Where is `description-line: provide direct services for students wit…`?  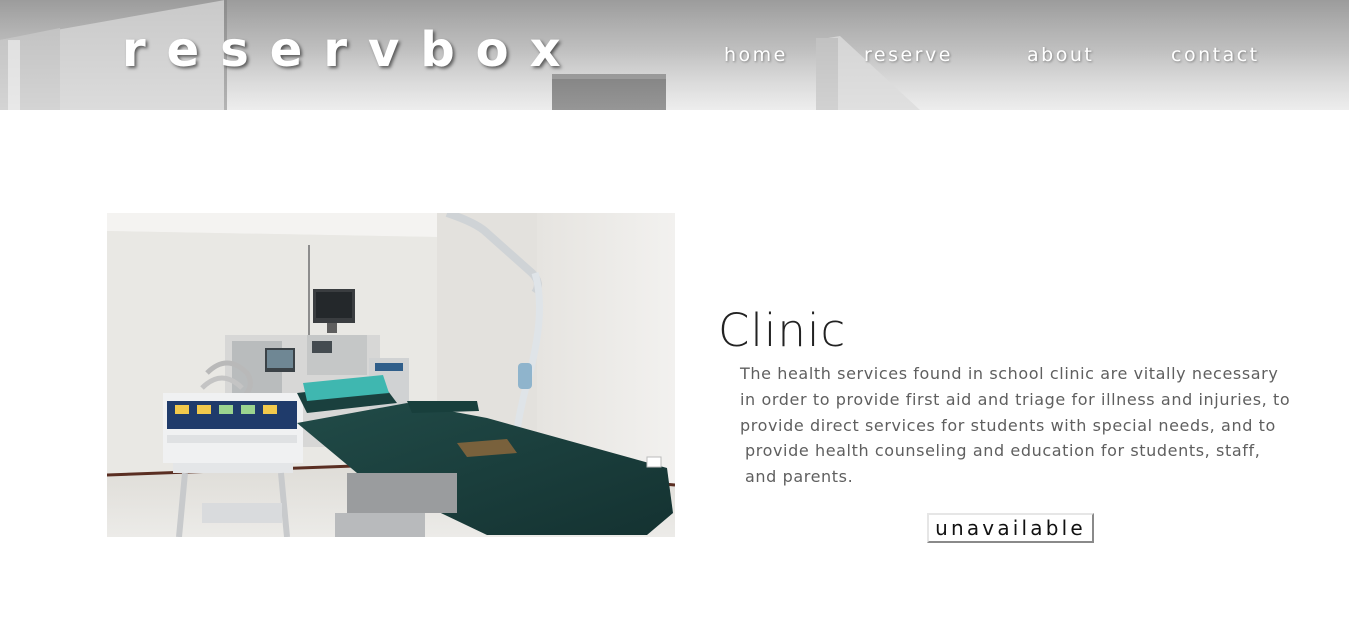
description-line: provide direct services for students wit… is located at coordinates (1008, 425).